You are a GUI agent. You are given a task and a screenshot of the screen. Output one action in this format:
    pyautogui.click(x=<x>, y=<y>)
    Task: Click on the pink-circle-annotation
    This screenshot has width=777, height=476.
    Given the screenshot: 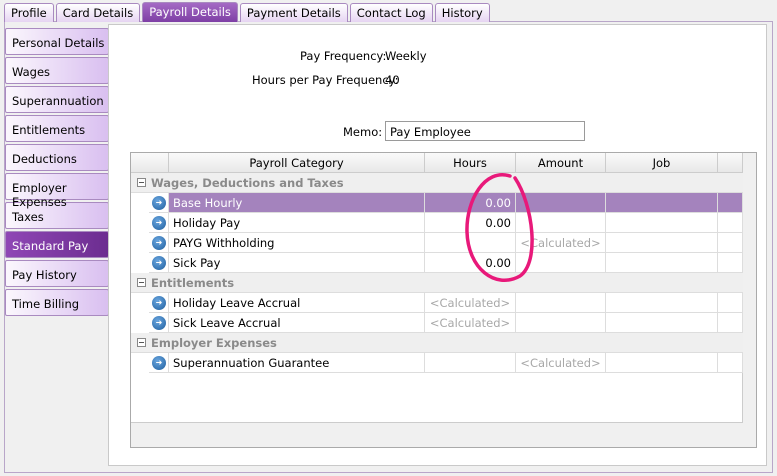 What is the action you would take?
    pyautogui.click(x=499, y=227)
    